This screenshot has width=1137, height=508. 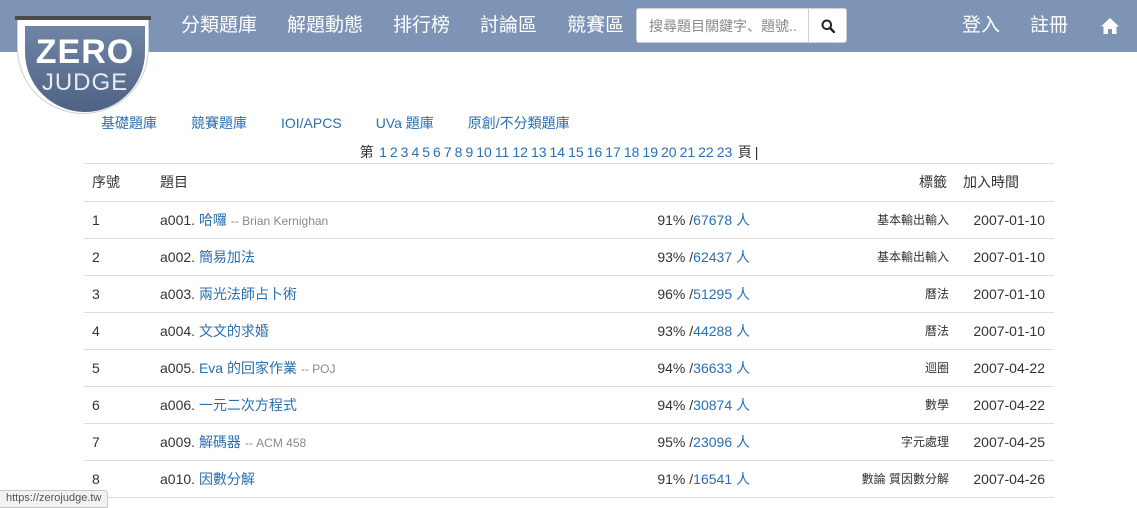 I want to click on page-link: 5, so click(x=426, y=152).